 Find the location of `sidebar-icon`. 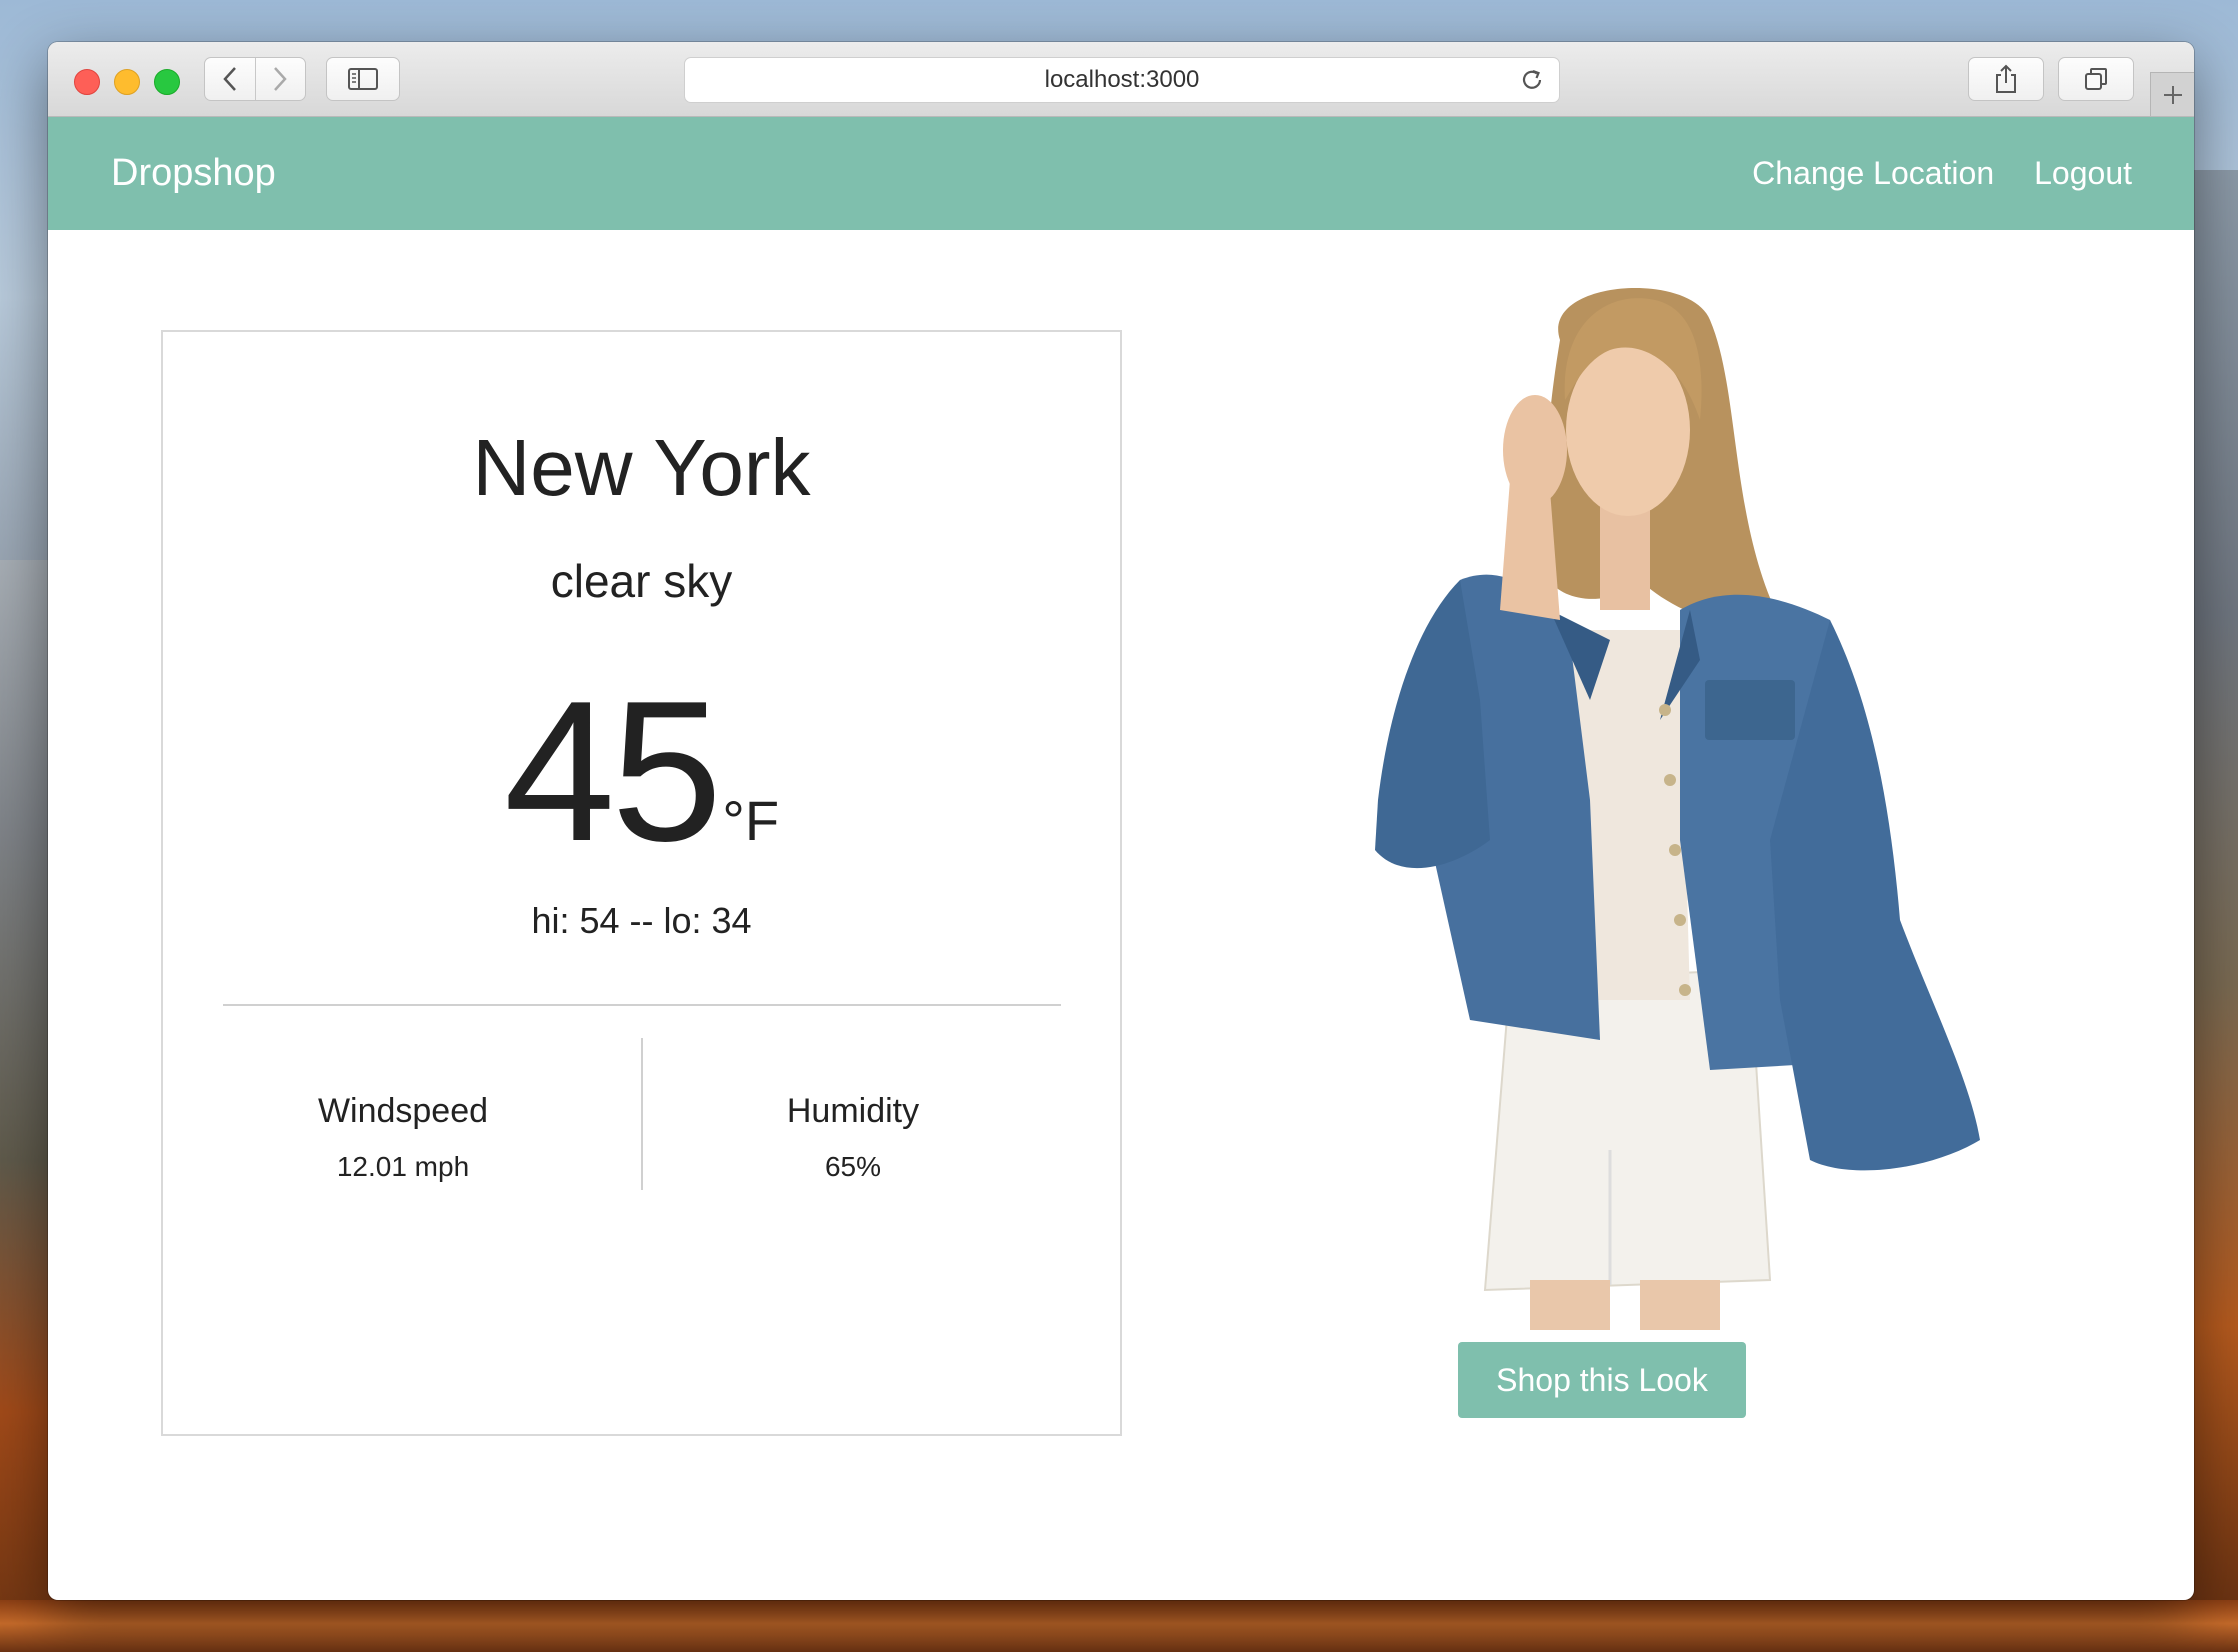

sidebar-icon is located at coordinates (363, 79).